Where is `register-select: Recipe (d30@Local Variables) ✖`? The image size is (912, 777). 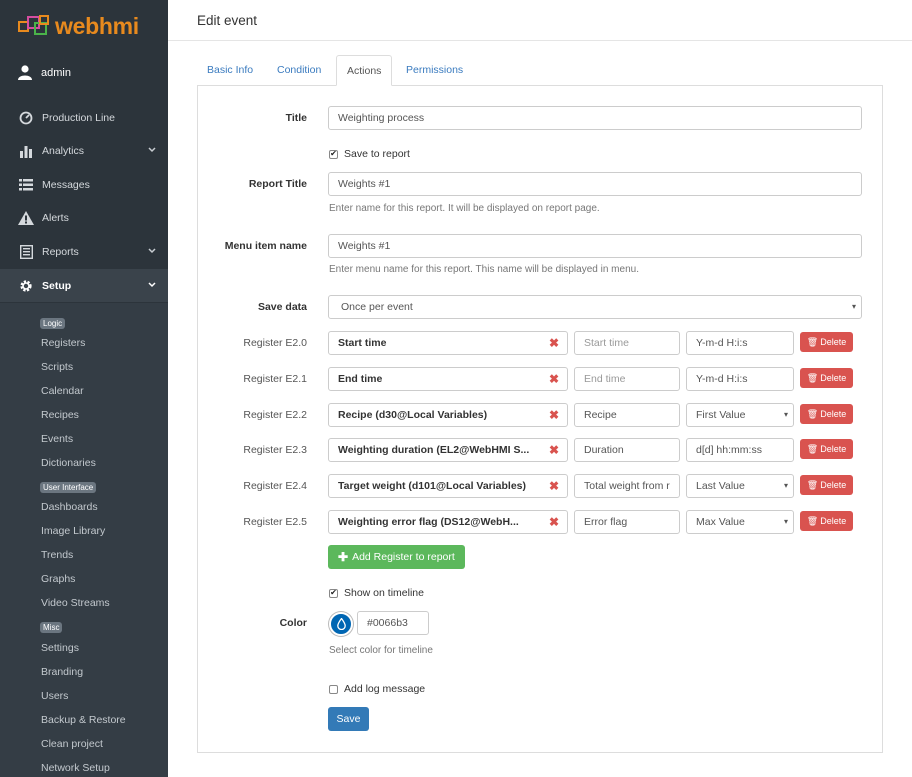
register-select: Recipe (d30@Local Variables) ✖ is located at coordinates (448, 415).